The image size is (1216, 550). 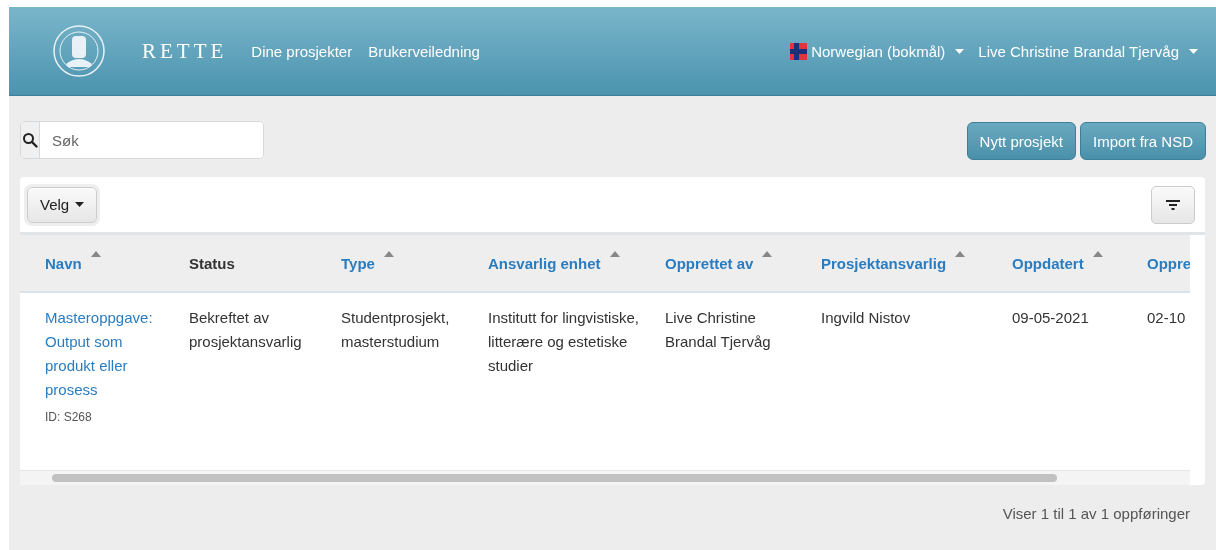 What do you see at coordinates (709, 263) in the screenshot?
I see `column-header: Opprettet av` at bounding box center [709, 263].